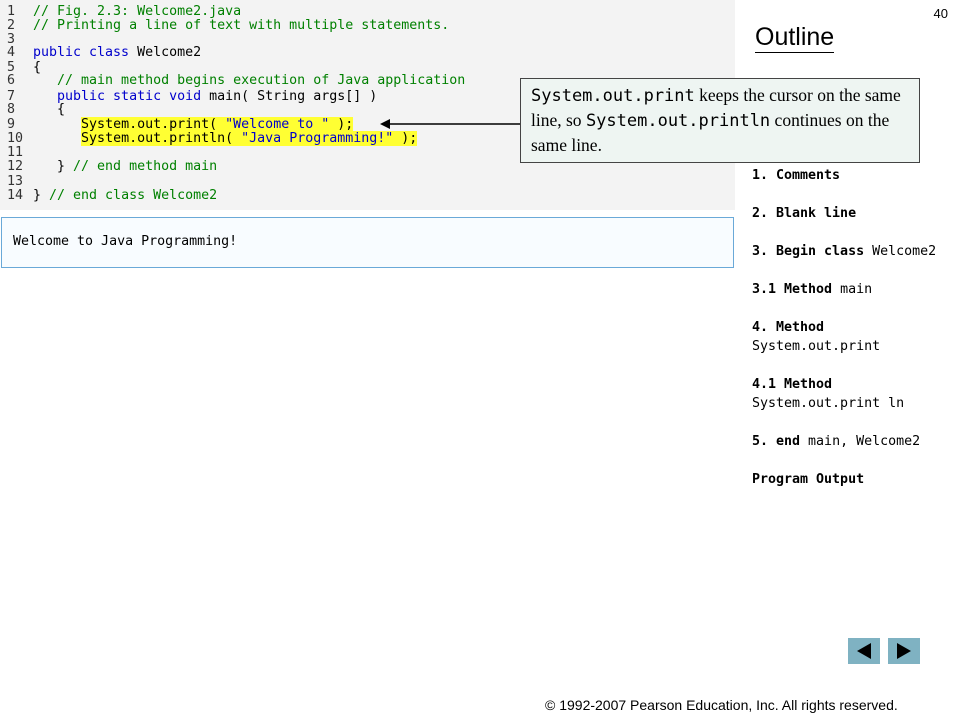 This screenshot has height=720, width=960. I want to click on next-slide-button, so click(904, 651).